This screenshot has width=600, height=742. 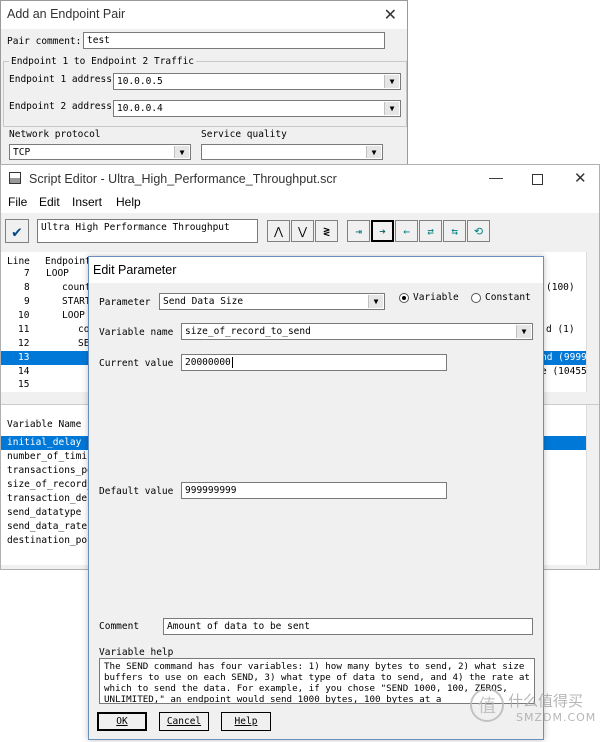 I want to click on minimize-icon: —, so click(x=496, y=177).